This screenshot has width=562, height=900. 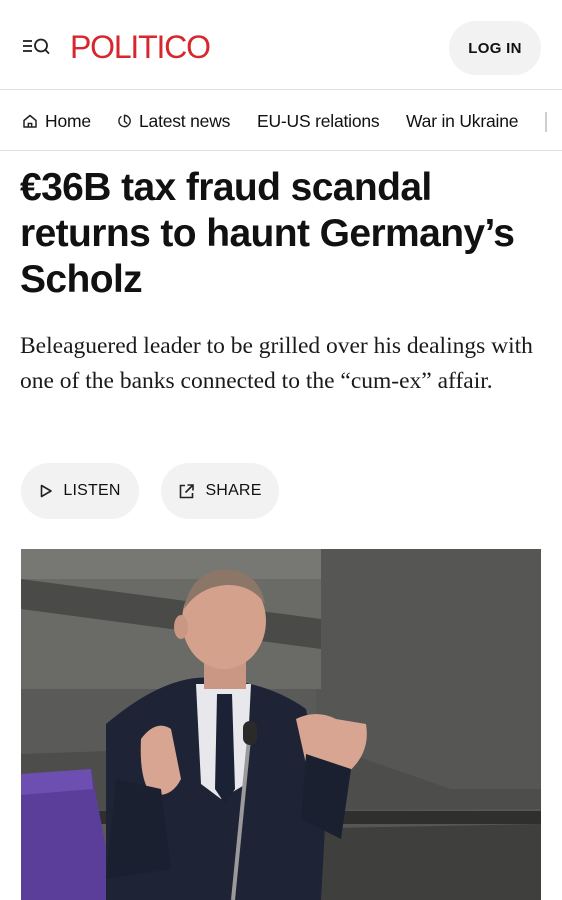 What do you see at coordinates (233, 490) in the screenshot?
I see `share-label: SHARE` at bounding box center [233, 490].